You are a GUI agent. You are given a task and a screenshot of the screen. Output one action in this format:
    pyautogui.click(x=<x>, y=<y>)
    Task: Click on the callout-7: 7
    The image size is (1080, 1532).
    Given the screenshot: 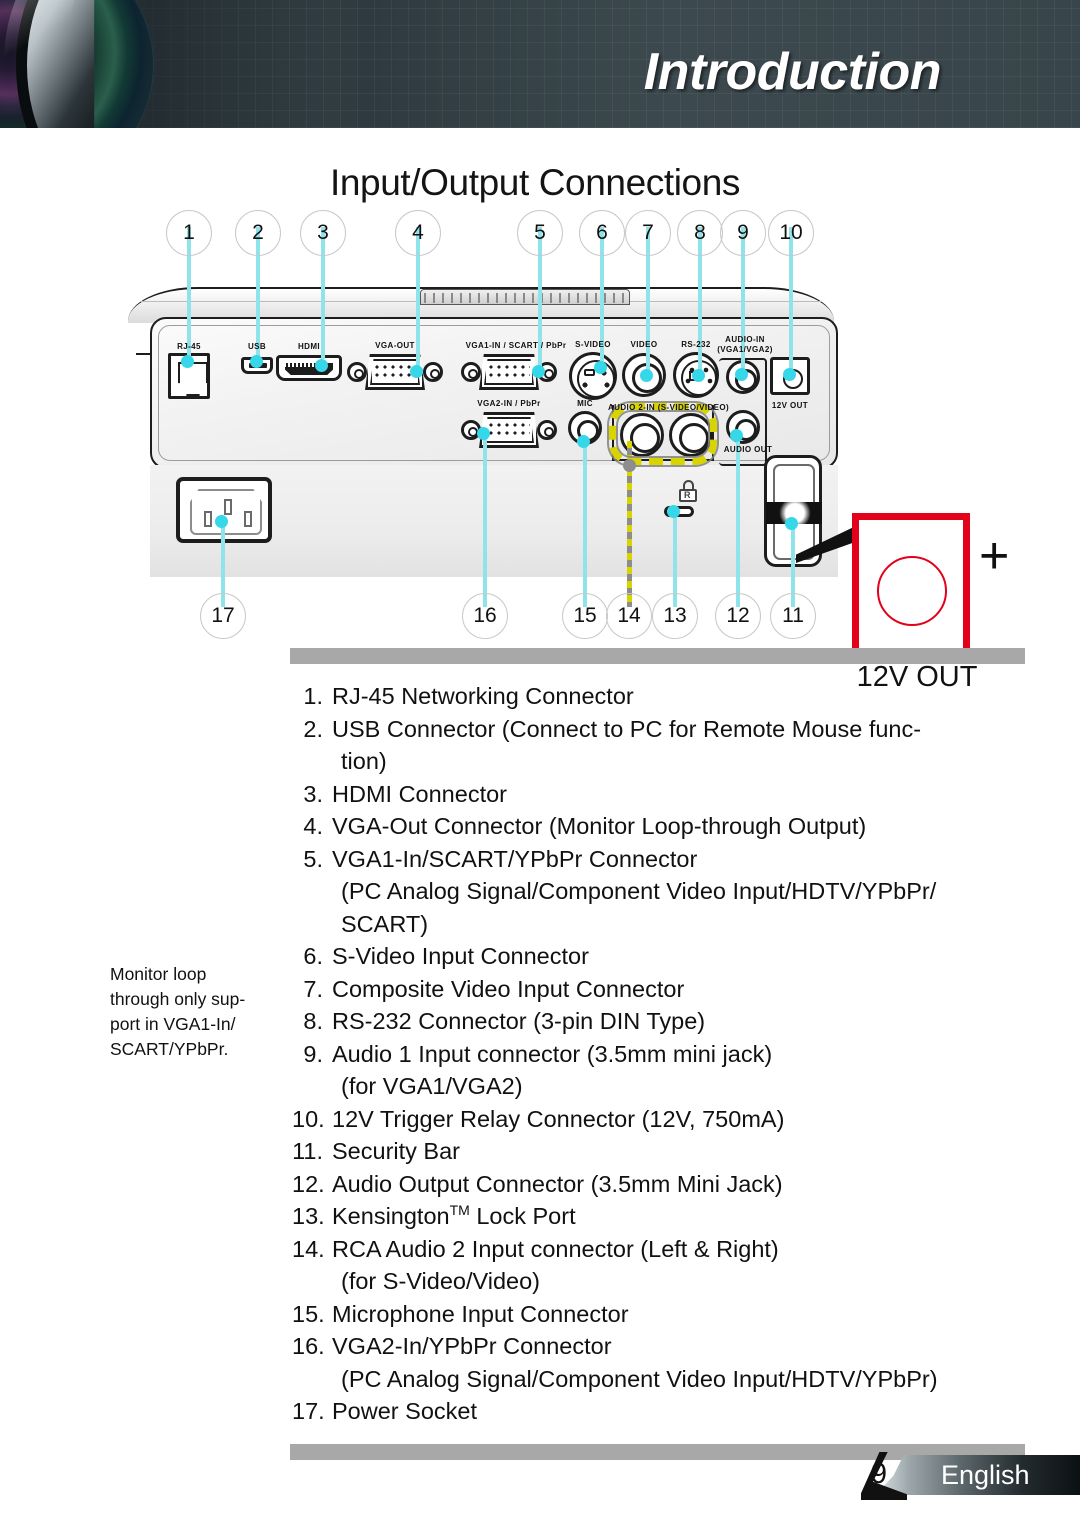 What is the action you would take?
    pyautogui.click(x=648, y=233)
    